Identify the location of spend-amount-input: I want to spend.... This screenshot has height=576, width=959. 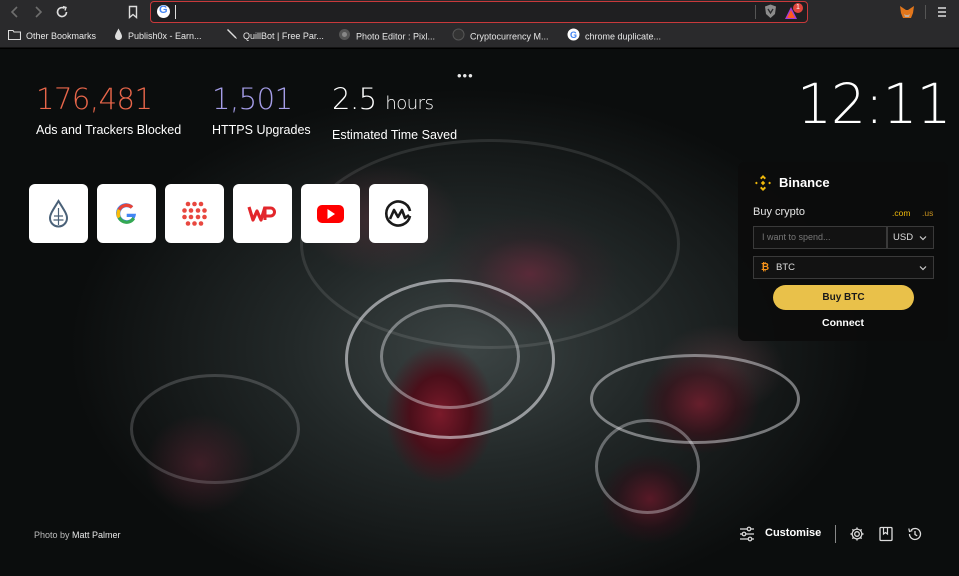
(820, 237).